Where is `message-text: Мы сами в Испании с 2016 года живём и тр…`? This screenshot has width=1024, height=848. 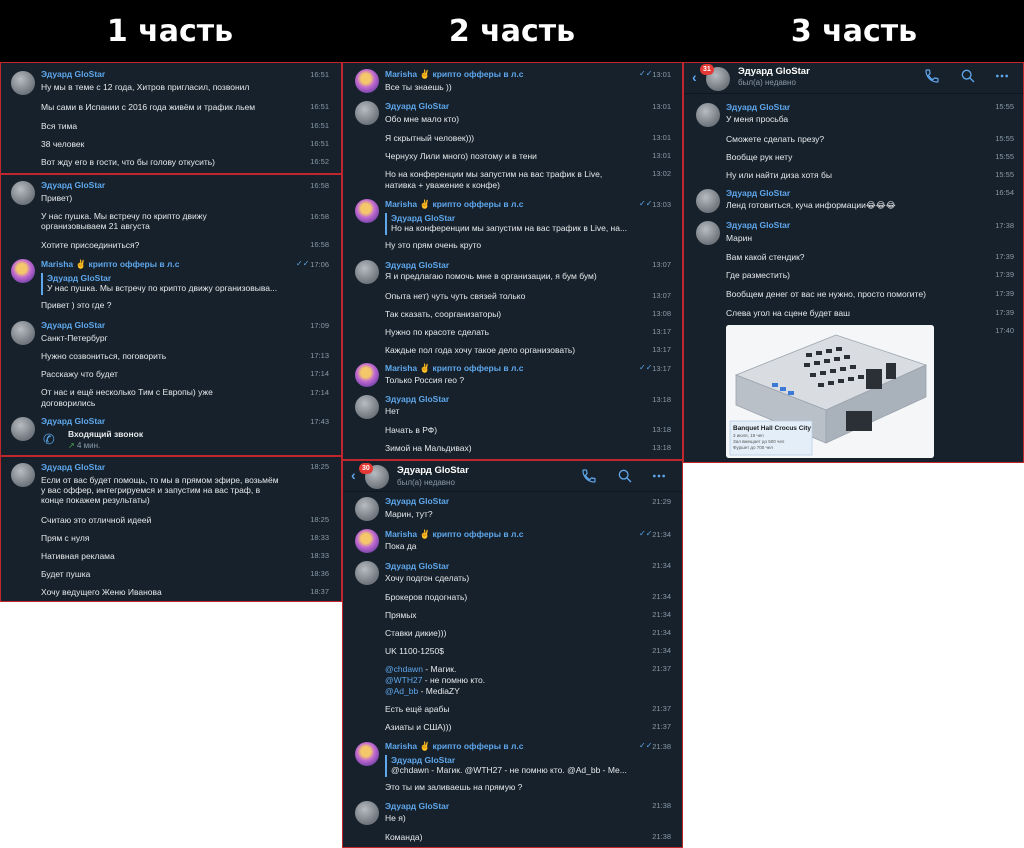 message-text: Мы сами в Испании с 2016 года живём и тр… is located at coordinates (148, 107).